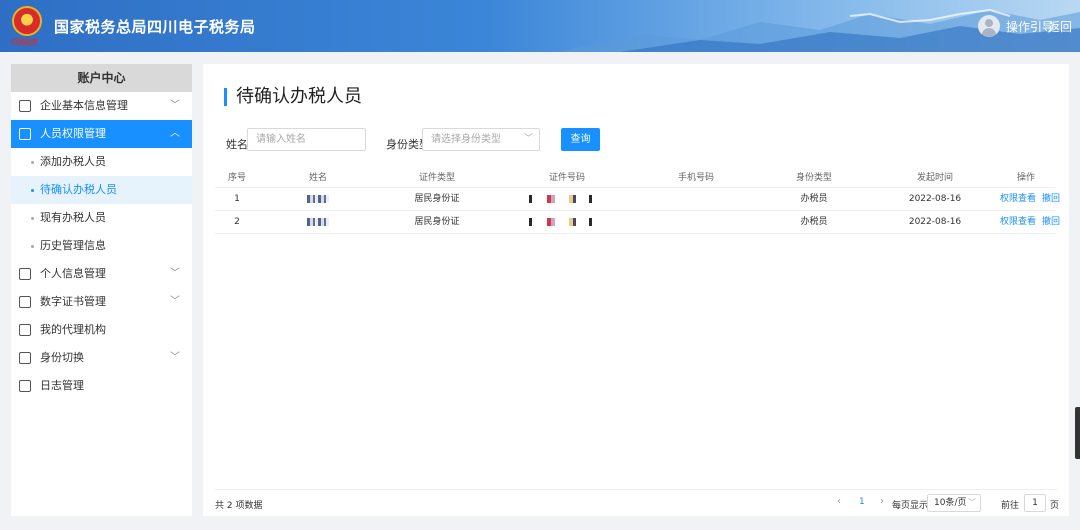 The height and width of the screenshot is (530, 1080). Describe the element at coordinates (239, 506) in the screenshot. I see `total-count: 共 2 项数据` at that location.